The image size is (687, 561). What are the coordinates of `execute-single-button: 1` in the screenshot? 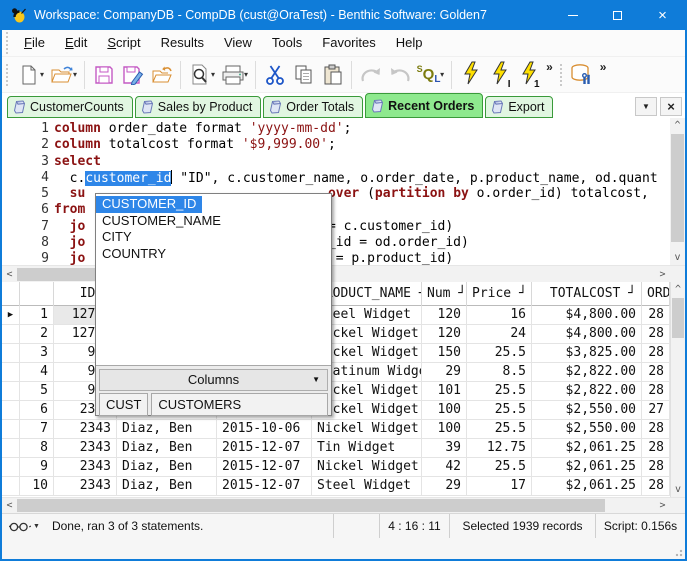 It's located at (528, 75).